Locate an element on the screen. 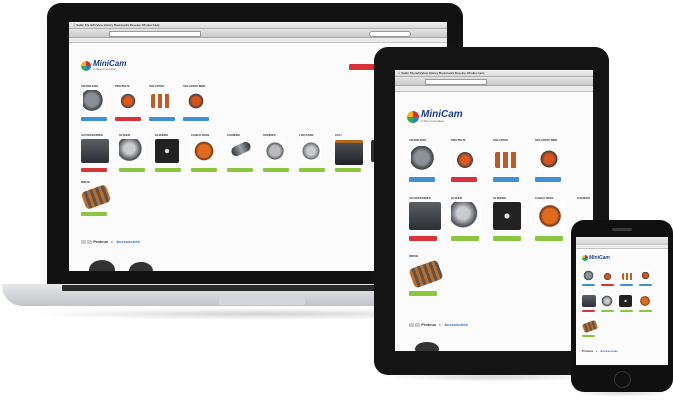 This screenshot has height=401, width=673. locator-button is located at coordinates (312, 170).